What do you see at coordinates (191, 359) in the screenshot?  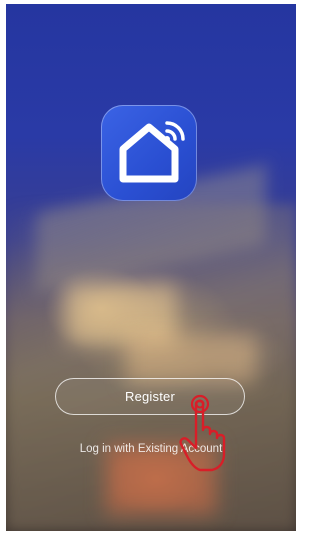 I see `background-window-glow` at bounding box center [191, 359].